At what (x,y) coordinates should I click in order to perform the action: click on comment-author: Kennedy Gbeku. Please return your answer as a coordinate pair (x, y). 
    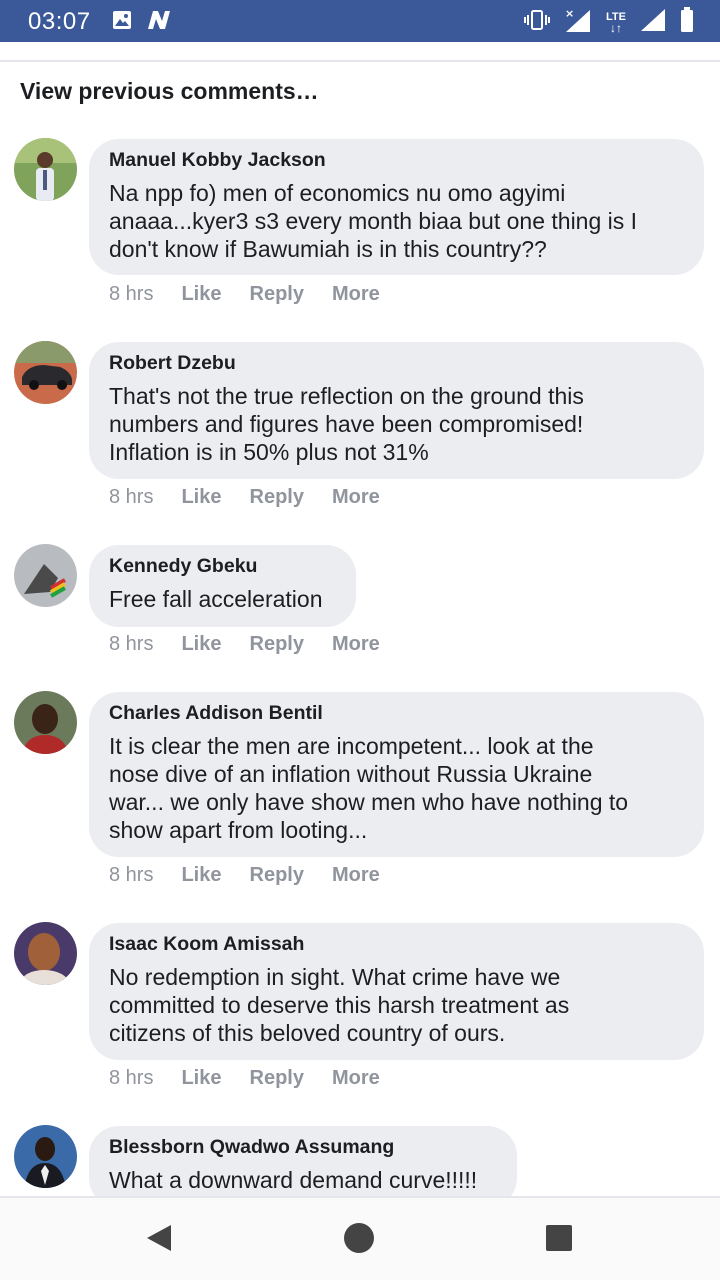
    Looking at the image, I should click on (222, 566).